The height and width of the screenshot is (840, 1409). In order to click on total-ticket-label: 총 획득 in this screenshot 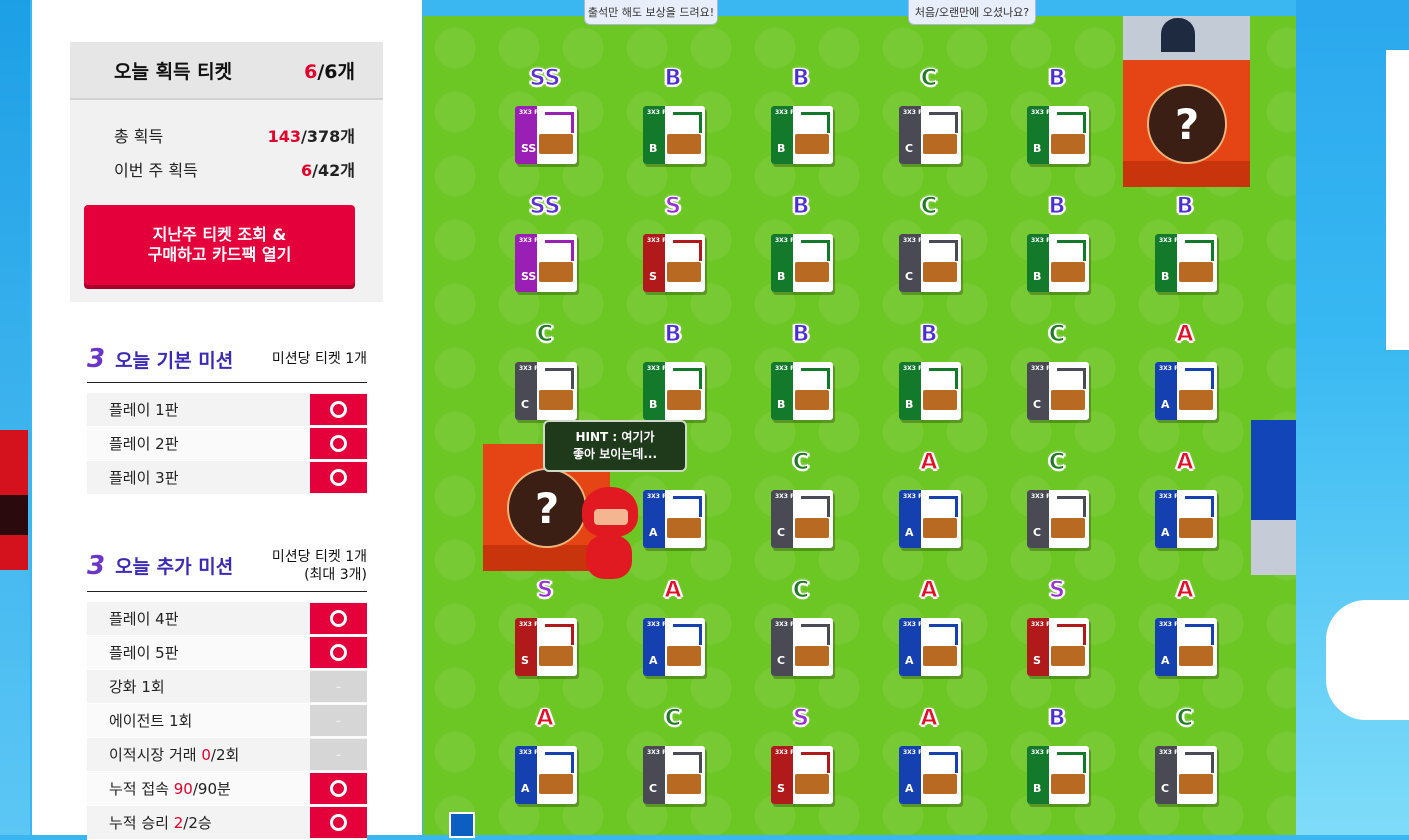, I will do `click(139, 136)`.